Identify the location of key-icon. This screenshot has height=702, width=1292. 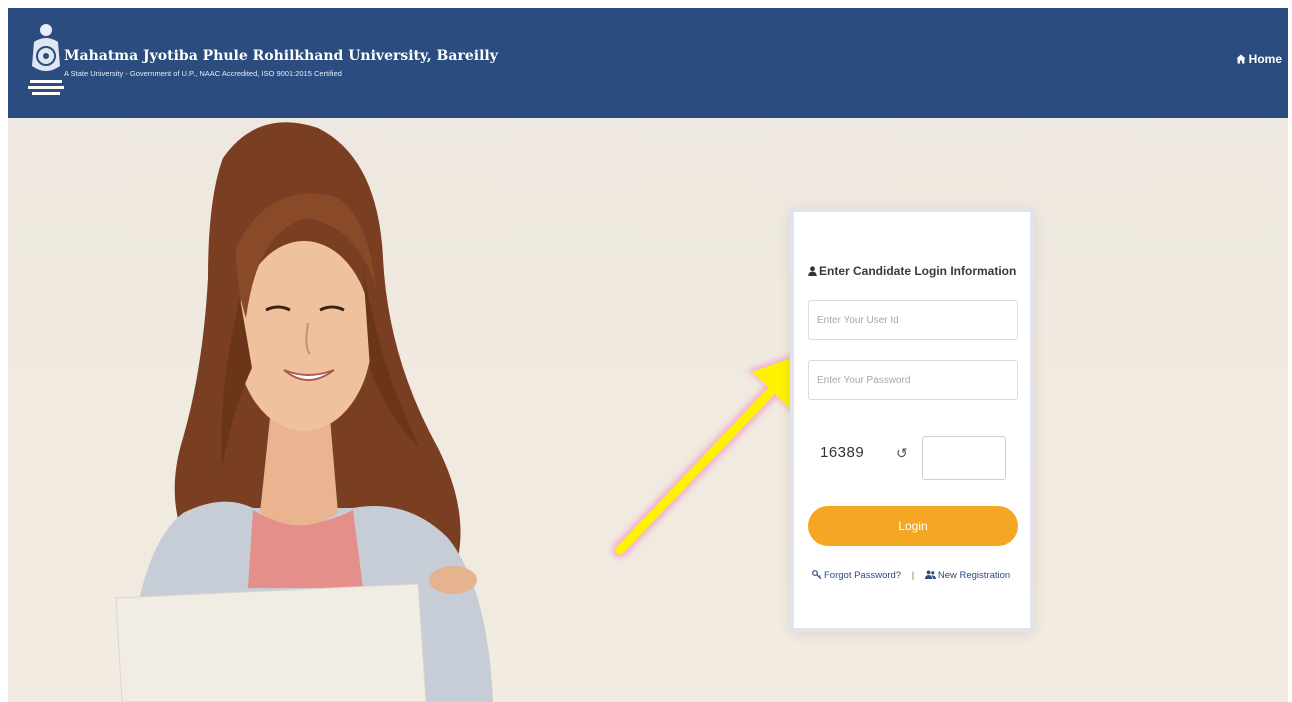
(817, 575).